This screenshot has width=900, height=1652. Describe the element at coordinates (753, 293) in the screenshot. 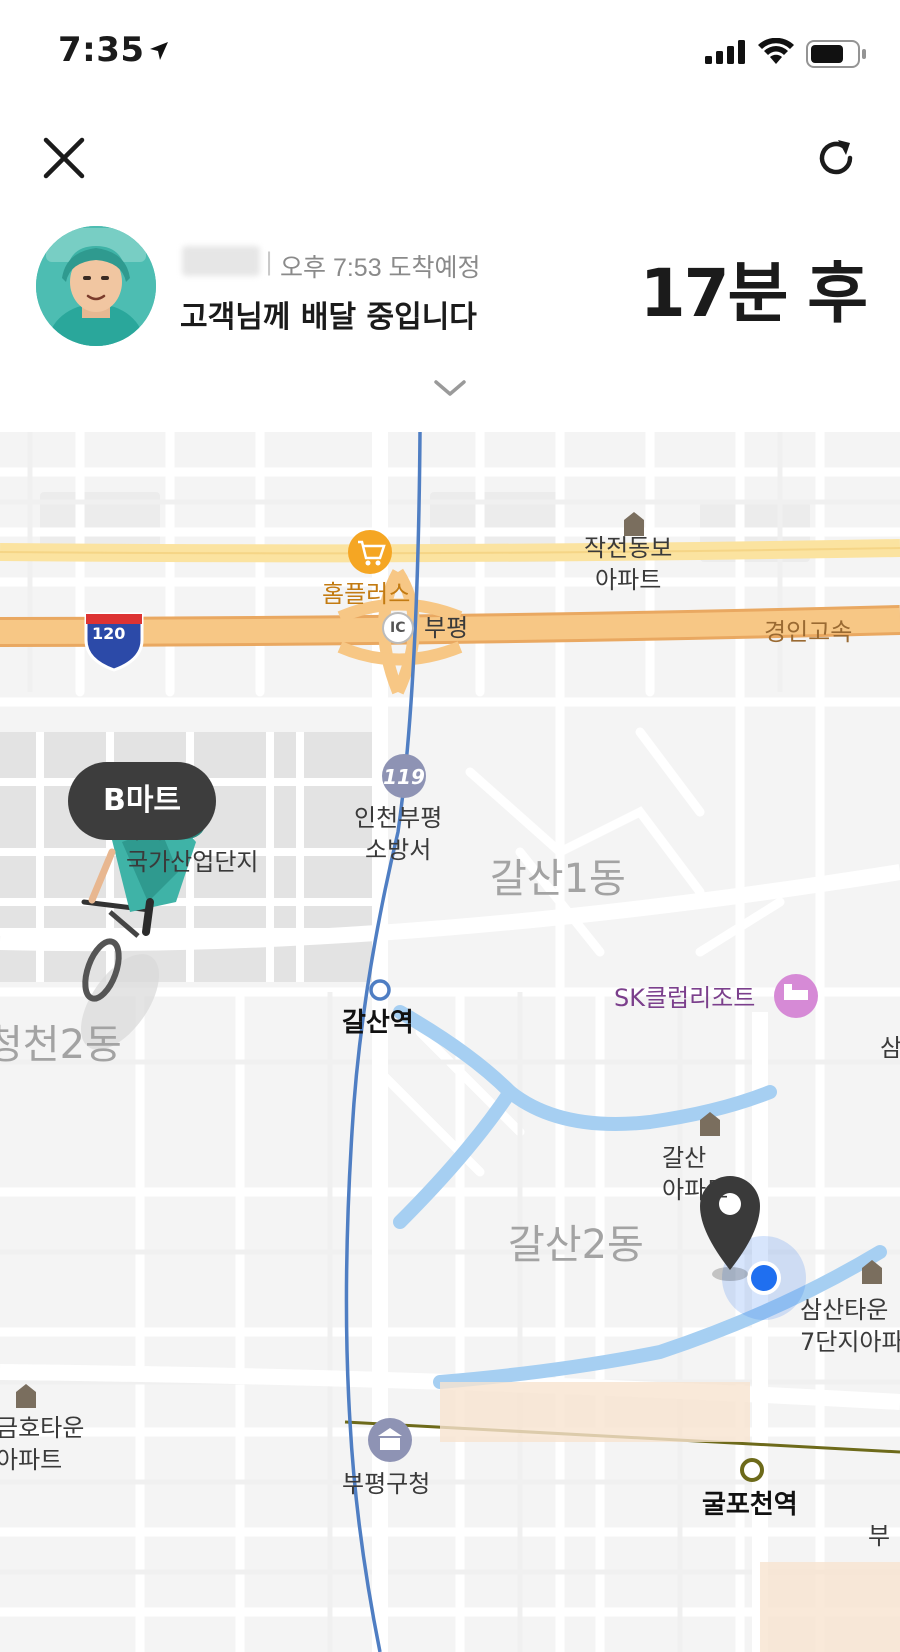

I see `remaining-time: 17분 후` at that location.